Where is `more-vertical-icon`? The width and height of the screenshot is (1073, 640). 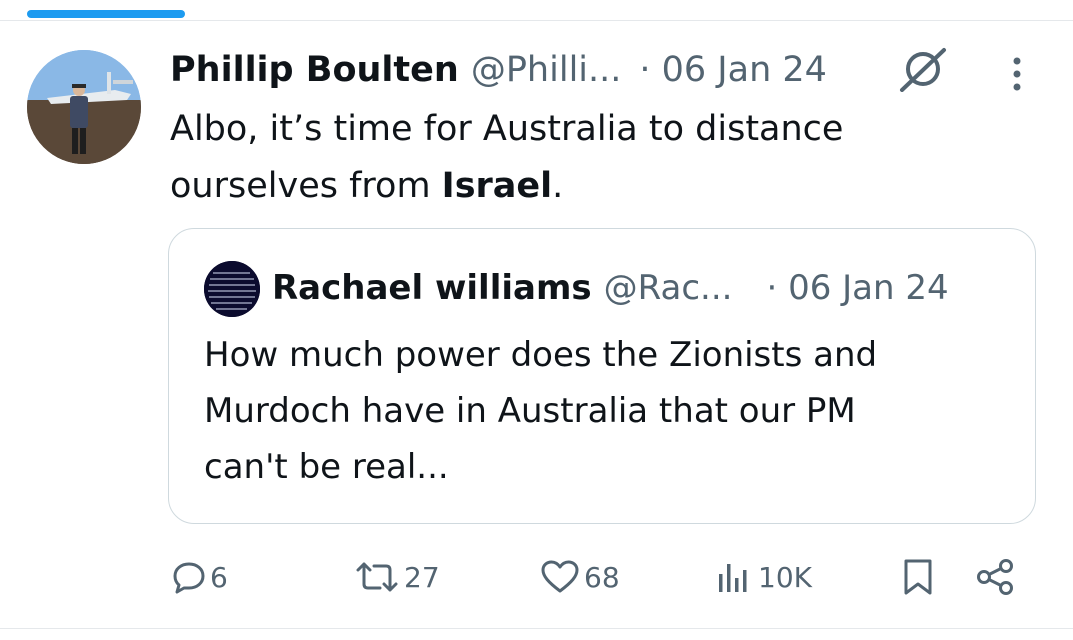 more-vertical-icon is located at coordinates (1017, 74).